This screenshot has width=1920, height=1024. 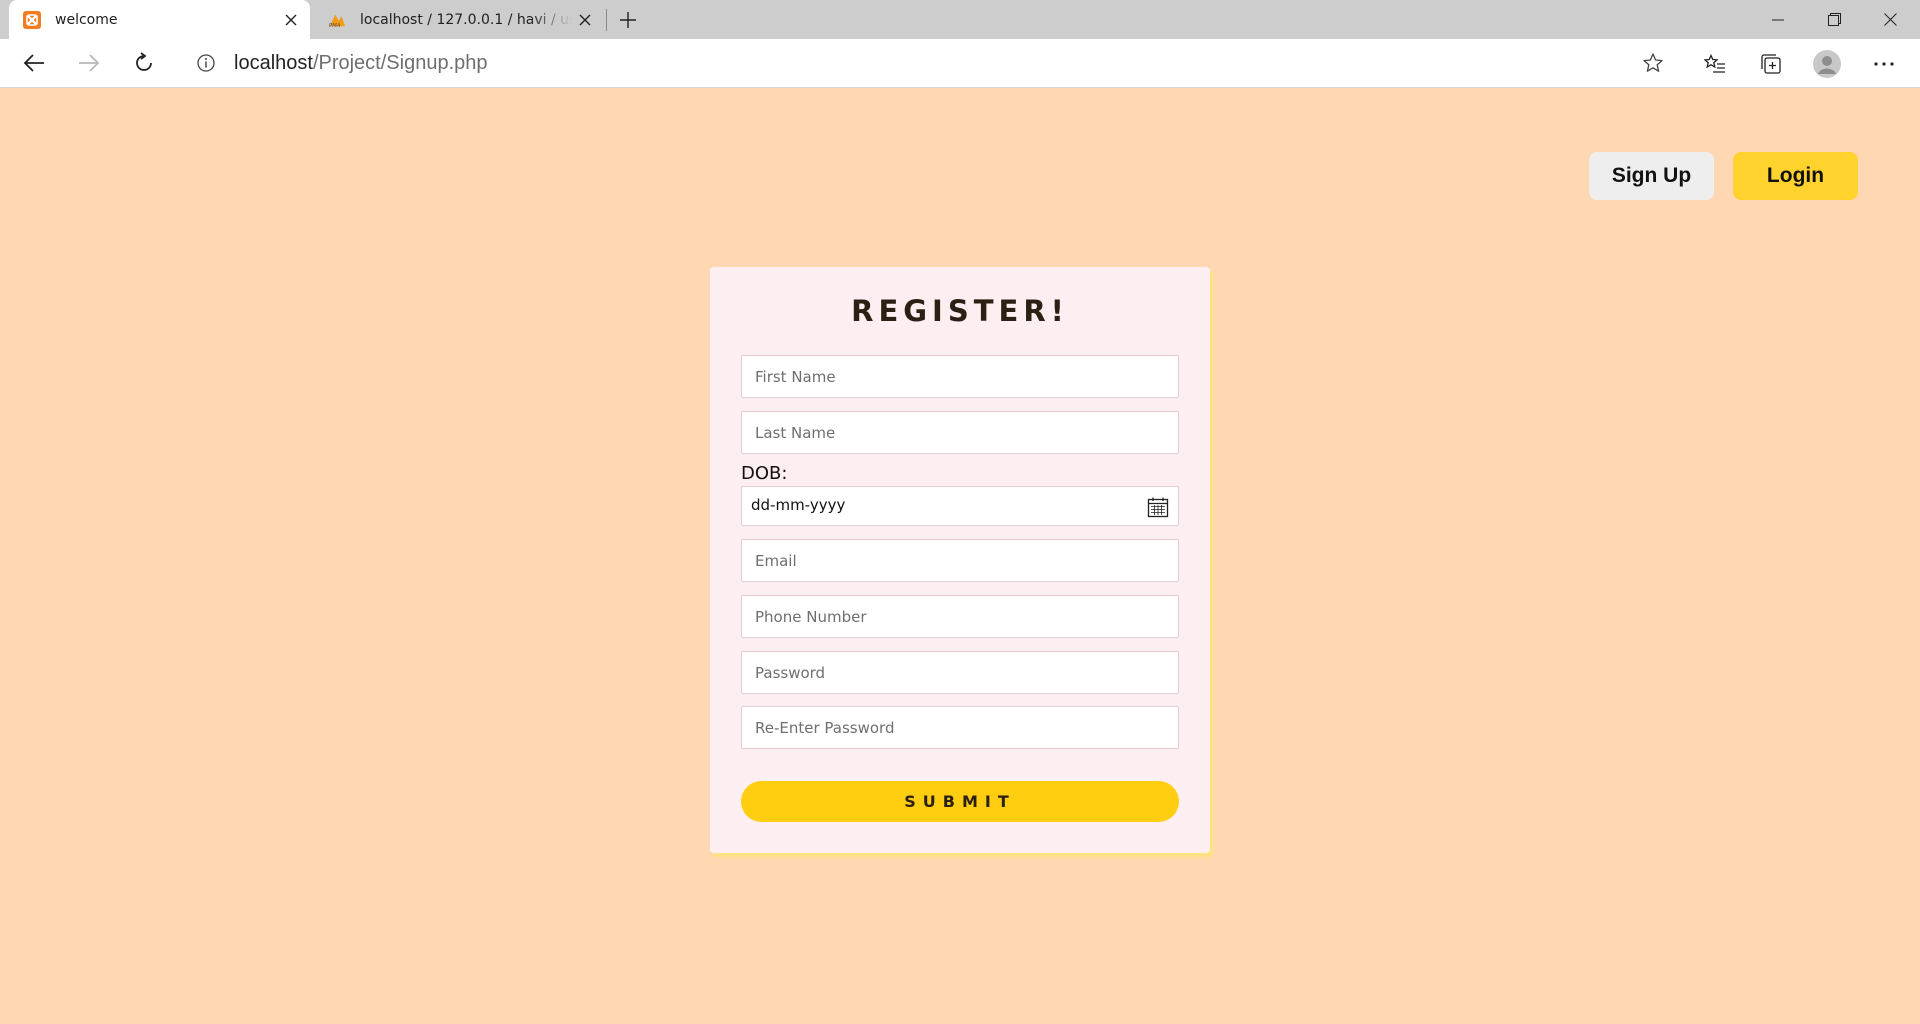 I want to click on form-title: REGISTER!, so click(x=960, y=311).